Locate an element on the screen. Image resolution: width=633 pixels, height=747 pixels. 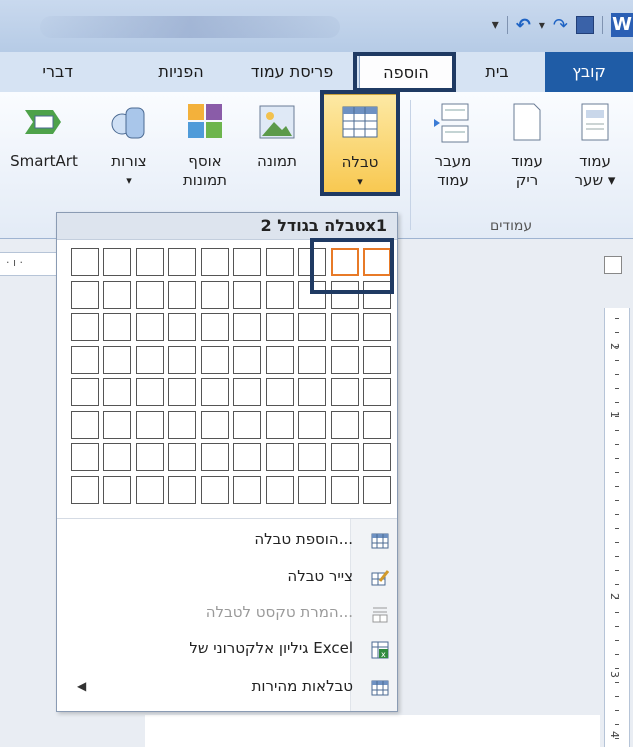
redo-icon: ↷ is located at coordinates (560, 25).